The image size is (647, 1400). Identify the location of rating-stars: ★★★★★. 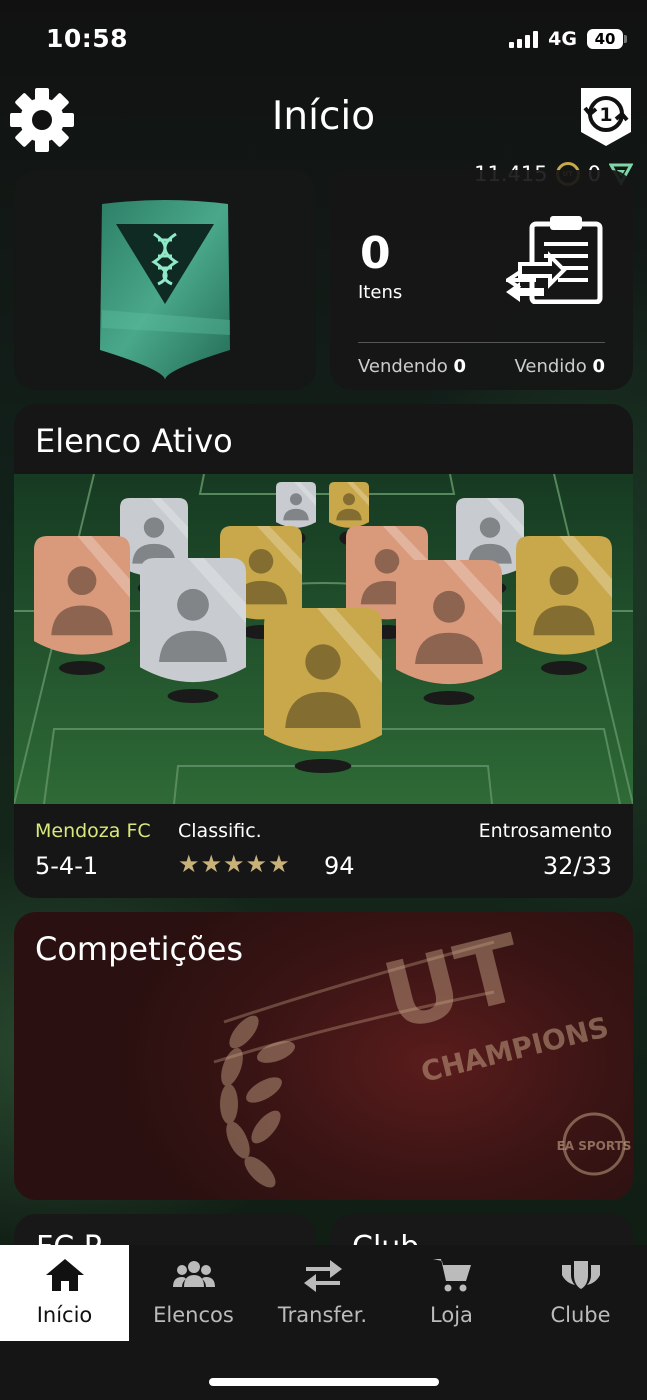
(234, 864).